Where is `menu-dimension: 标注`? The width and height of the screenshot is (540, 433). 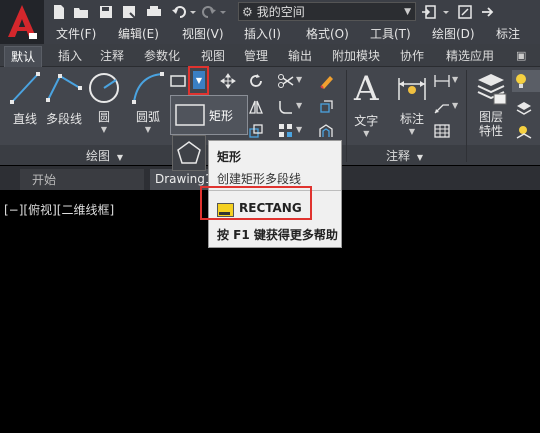
menu-dimension: 标注 is located at coordinates (508, 34).